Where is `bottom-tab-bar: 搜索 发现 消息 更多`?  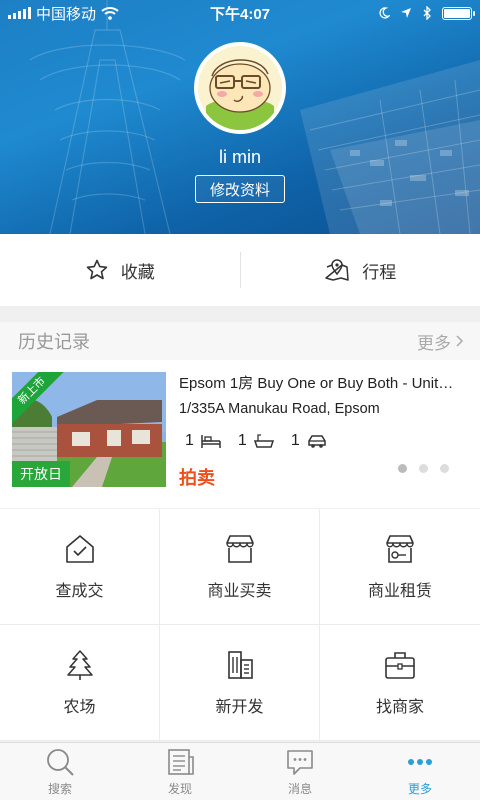
bottom-tab-bar: 搜索 发现 消息 更多 is located at coordinates (240, 771).